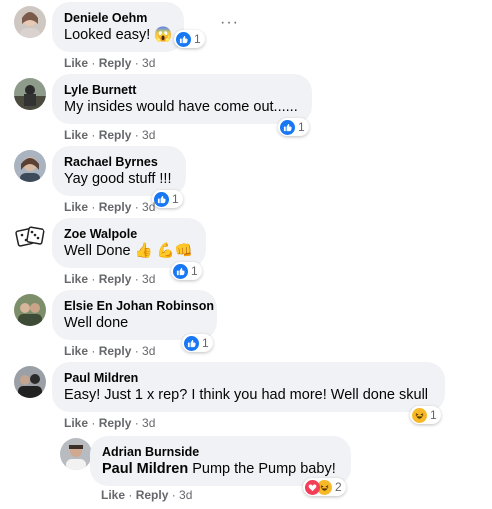 Image resolution: width=492 pixels, height=509 pixels. I want to click on comment-text: Looked easy! 😱, so click(118, 35).